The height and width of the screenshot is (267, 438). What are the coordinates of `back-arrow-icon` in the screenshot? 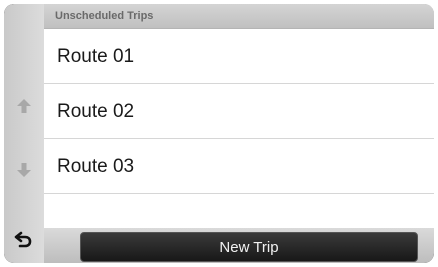 It's located at (24, 240).